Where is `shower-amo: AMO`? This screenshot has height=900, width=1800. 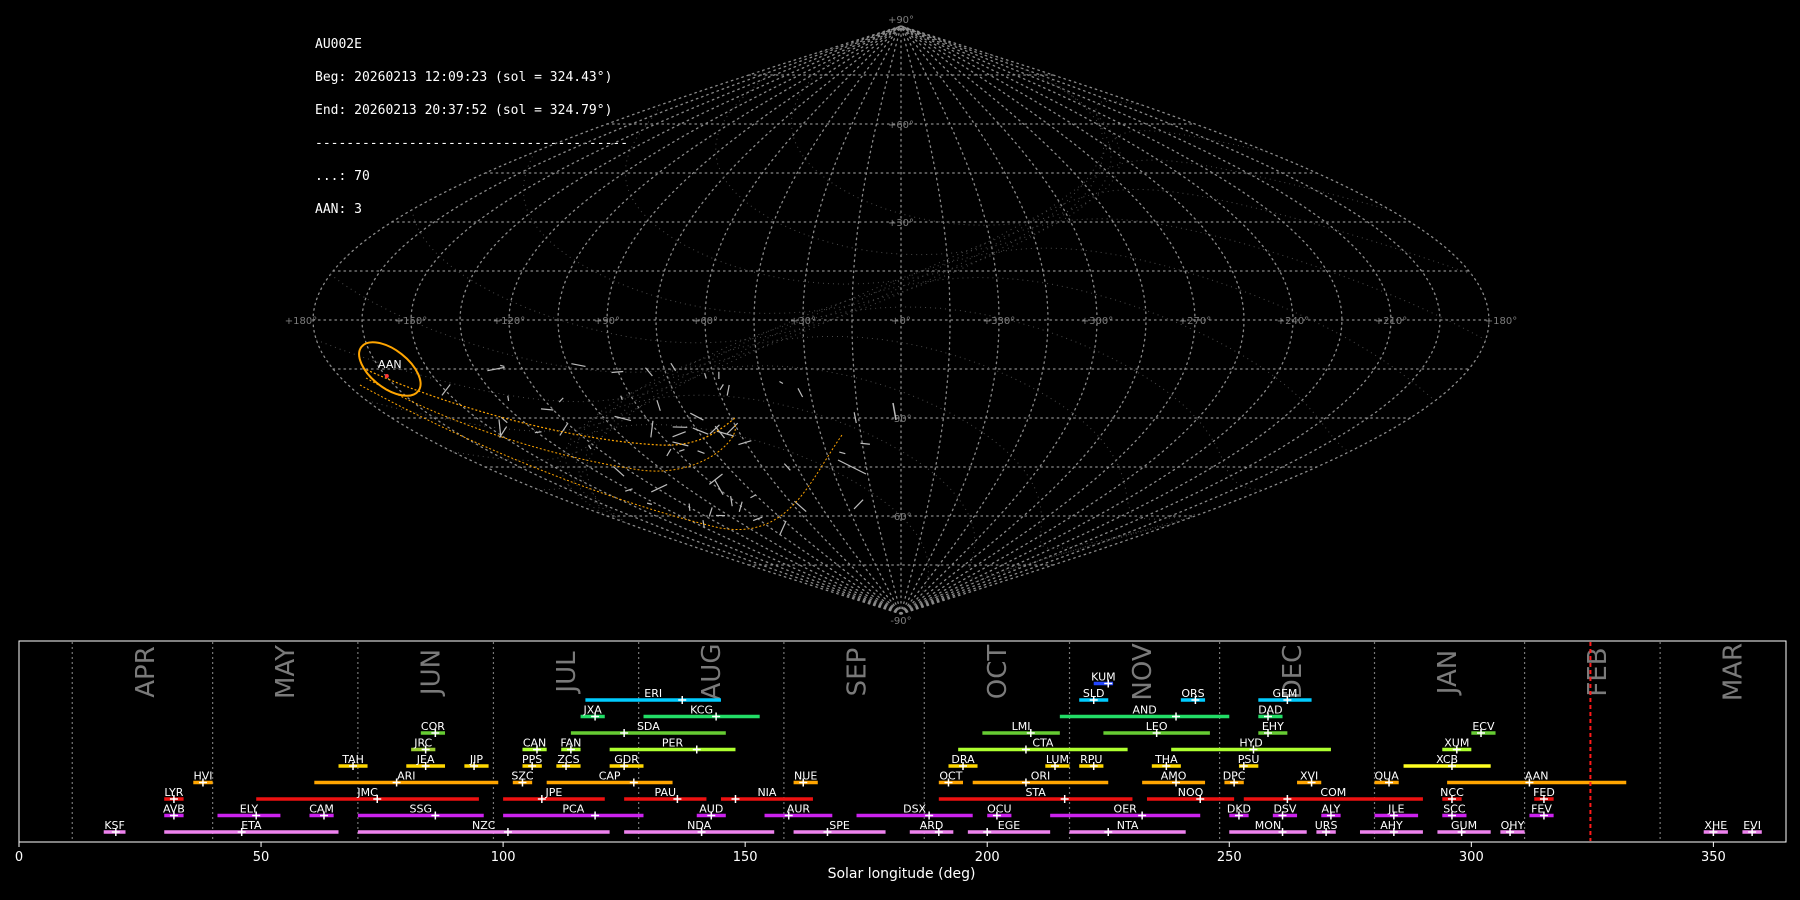
shower-amo: AMO is located at coordinates (1174, 778).